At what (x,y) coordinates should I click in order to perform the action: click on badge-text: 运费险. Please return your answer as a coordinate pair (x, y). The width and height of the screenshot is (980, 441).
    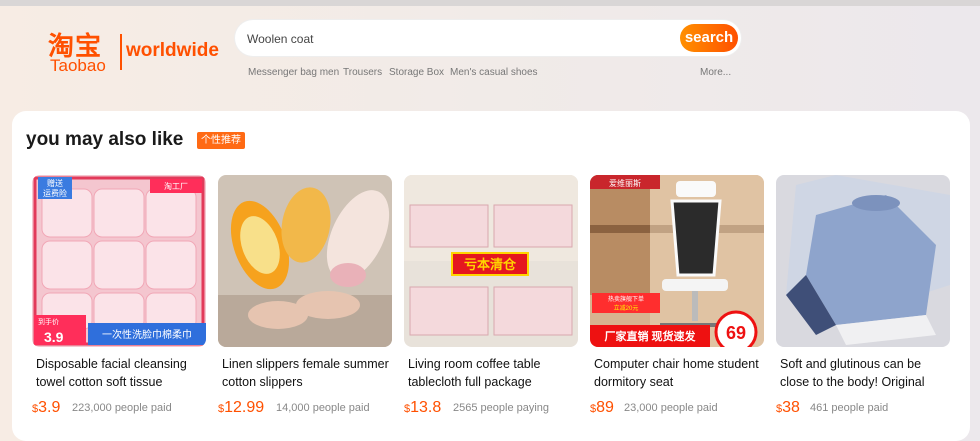
    Looking at the image, I should click on (55, 193).